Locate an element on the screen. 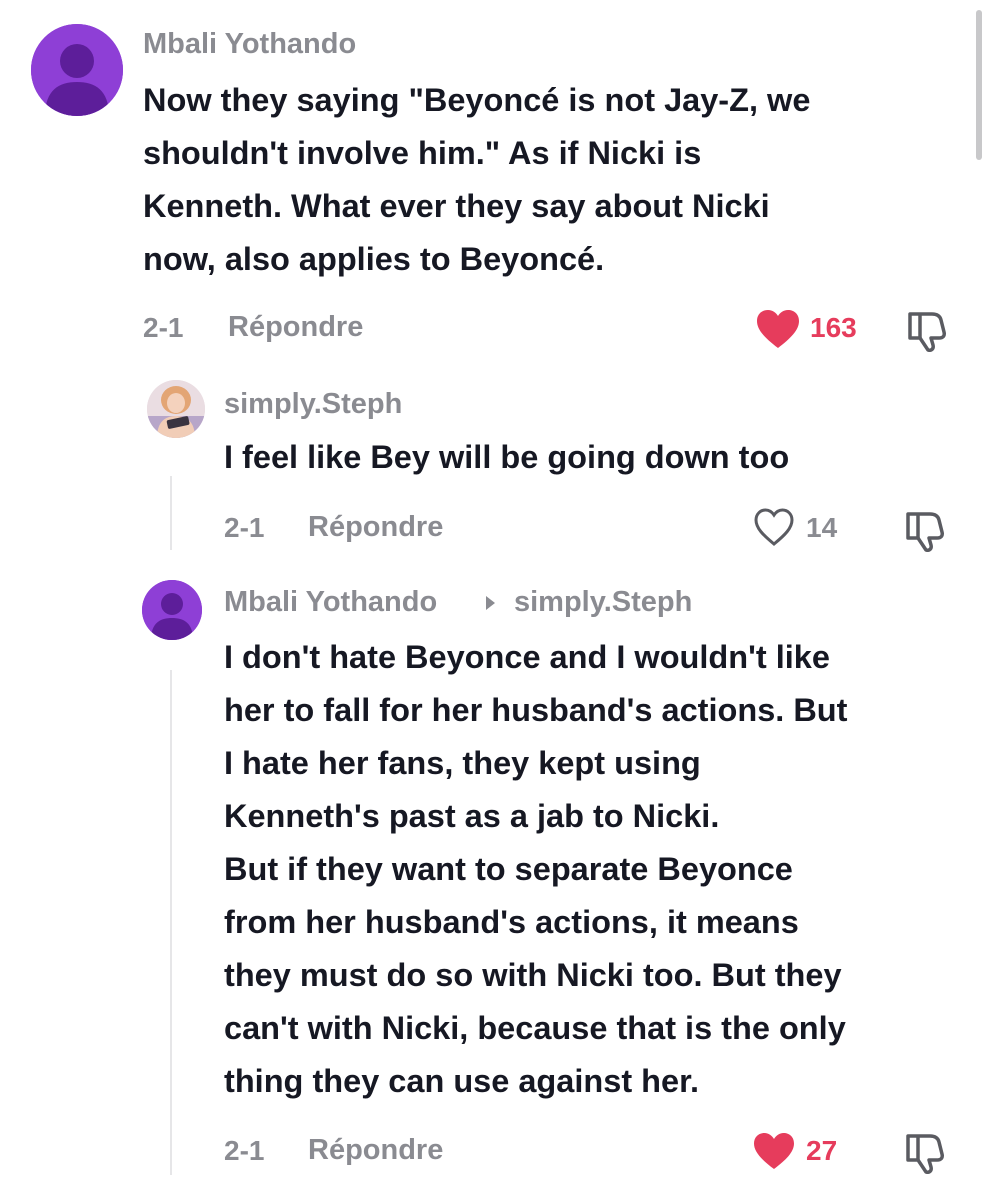 Image resolution: width=991 pixels, height=1200 pixels. user-photo-avatar-icon is located at coordinates (176, 409).